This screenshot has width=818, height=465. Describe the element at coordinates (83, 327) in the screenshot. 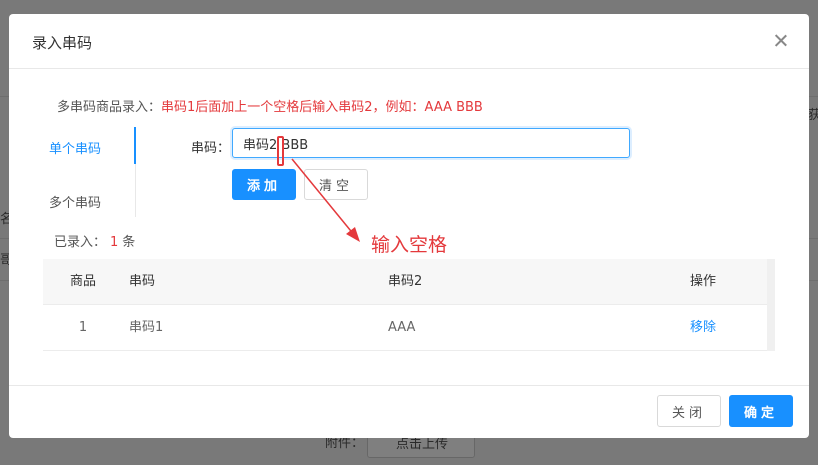

I see `cell-goods: 1` at that location.